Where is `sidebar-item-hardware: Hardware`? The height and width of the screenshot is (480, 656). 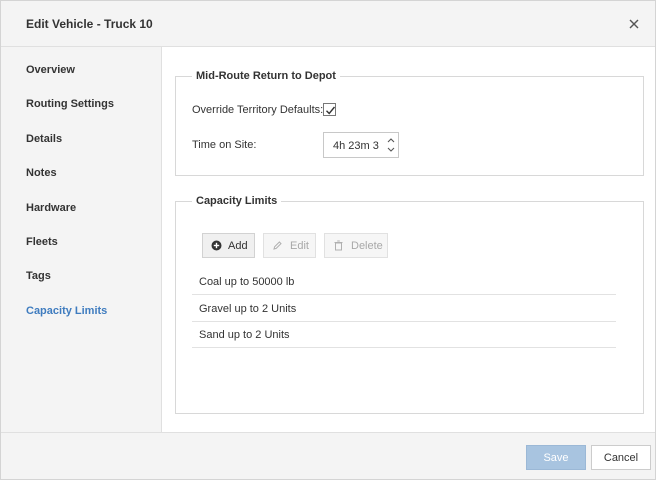
sidebar-item-hardware: Hardware is located at coordinates (51, 208).